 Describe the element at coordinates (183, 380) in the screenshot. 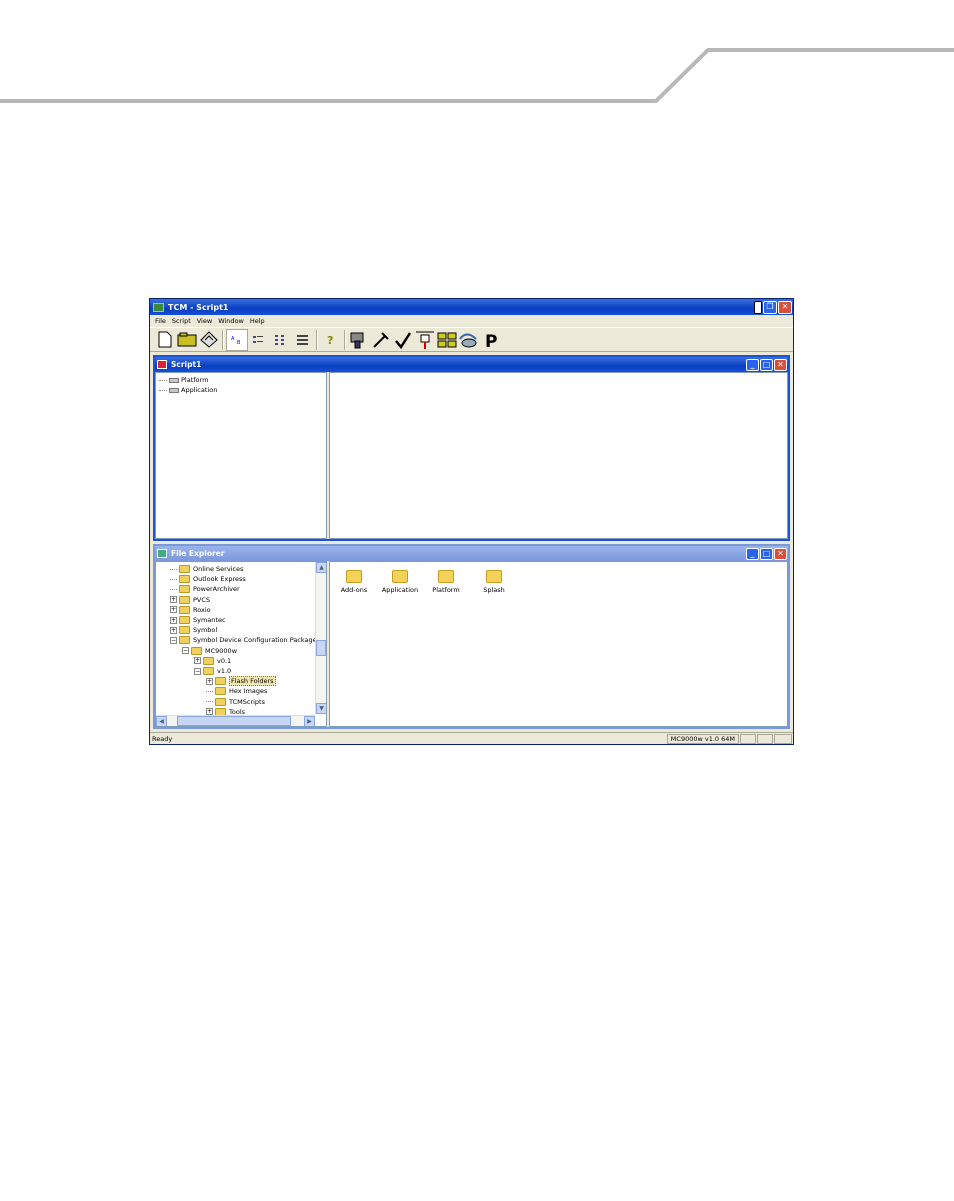

I see `tree-item-platform: Platform` at that location.